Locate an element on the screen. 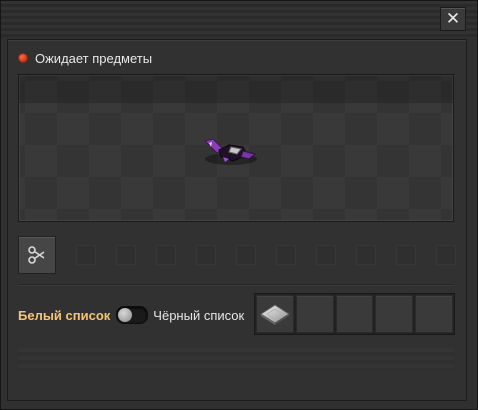 The width and height of the screenshot is (478, 410). filter-mode-button is located at coordinates (37, 255).